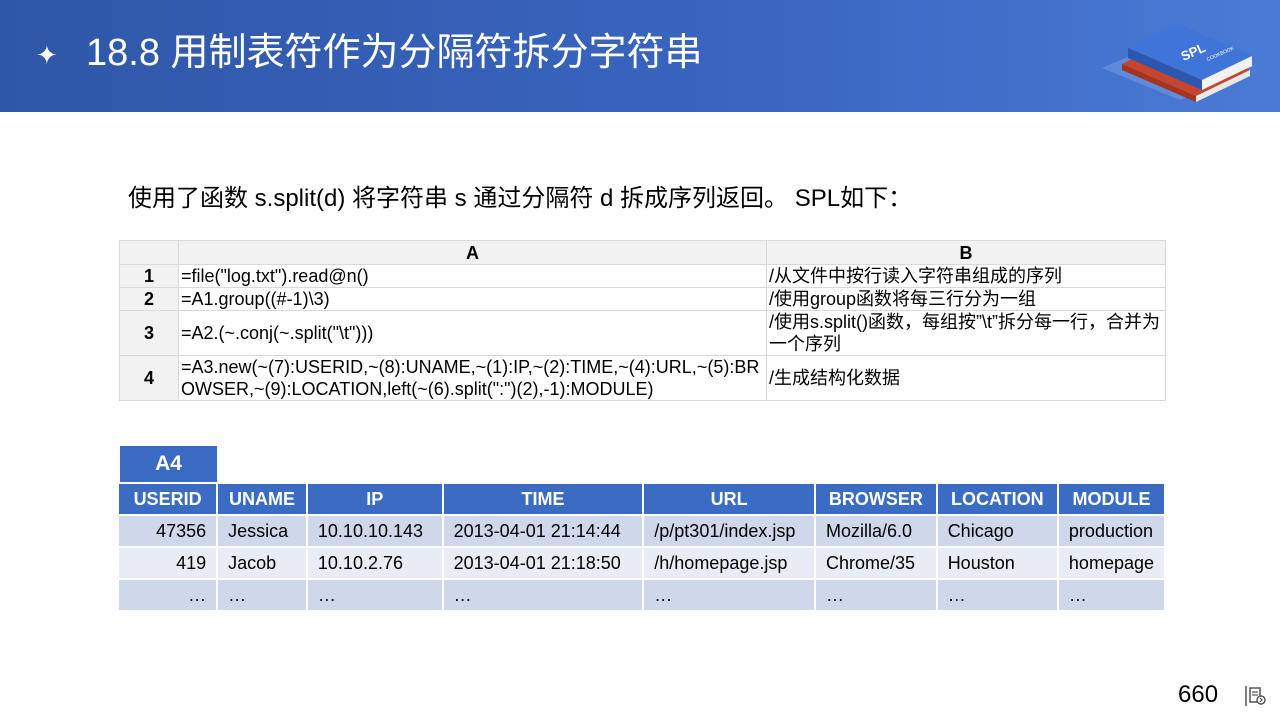 The height and width of the screenshot is (720, 1280). Describe the element at coordinates (1178, 63) in the screenshot. I see `spl-cookbook-logo-icon: SPL COOKBOOK` at that location.